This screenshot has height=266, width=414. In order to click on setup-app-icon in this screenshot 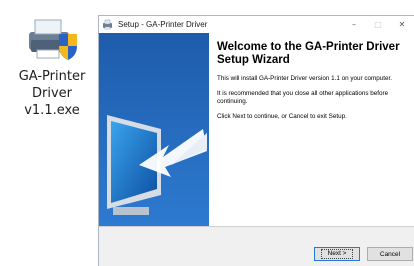, I will do `click(107, 24)`.